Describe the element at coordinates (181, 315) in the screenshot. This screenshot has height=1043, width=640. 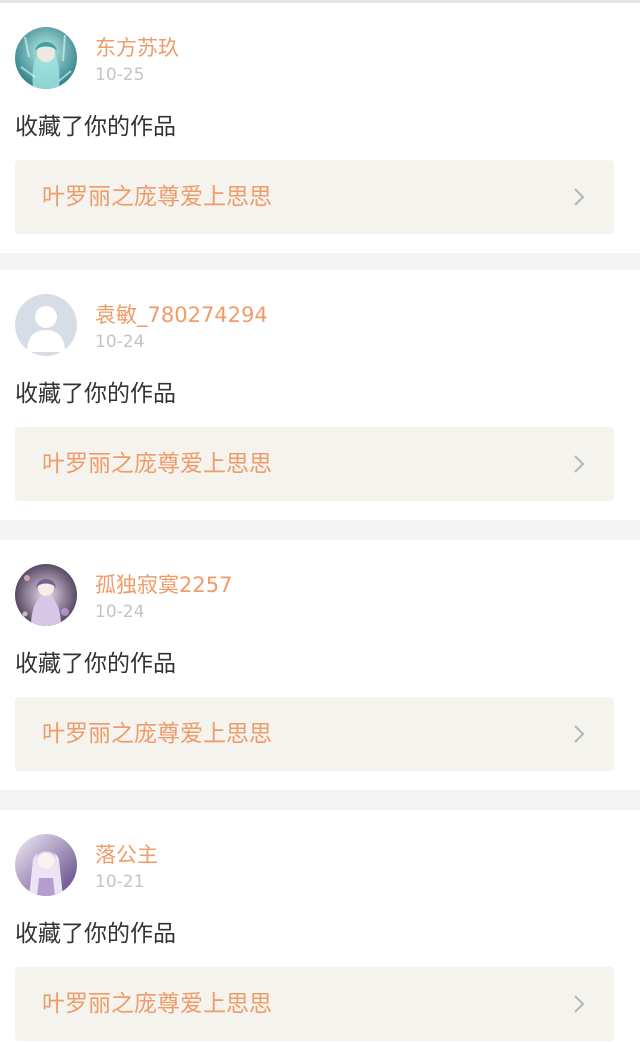
I see `username: 袁敏_780274294` at that location.